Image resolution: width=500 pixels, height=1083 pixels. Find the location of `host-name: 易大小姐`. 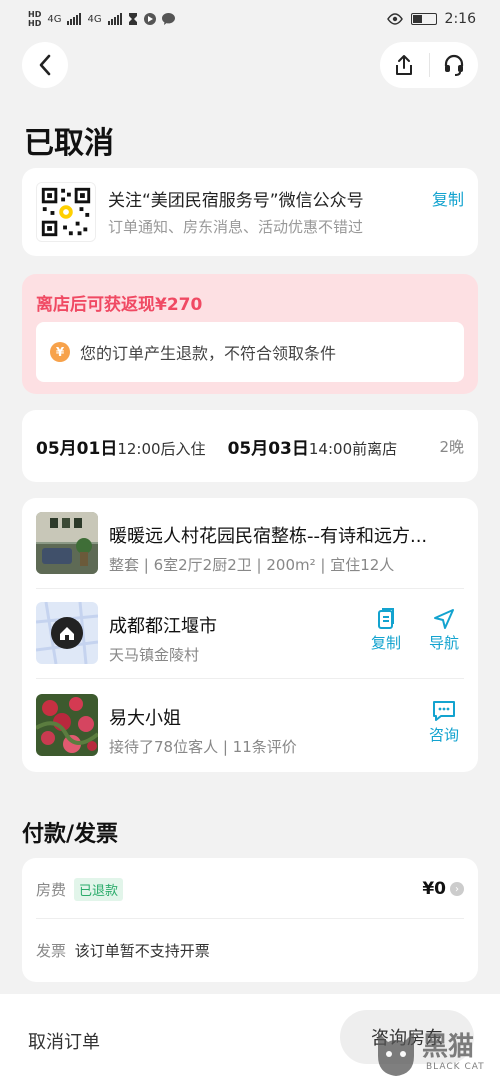

host-name: 易大小姐 is located at coordinates (145, 718).